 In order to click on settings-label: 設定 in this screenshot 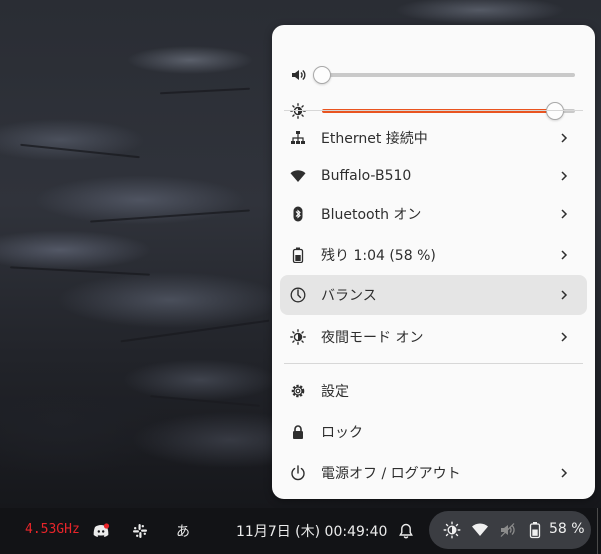, I will do `click(335, 392)`.